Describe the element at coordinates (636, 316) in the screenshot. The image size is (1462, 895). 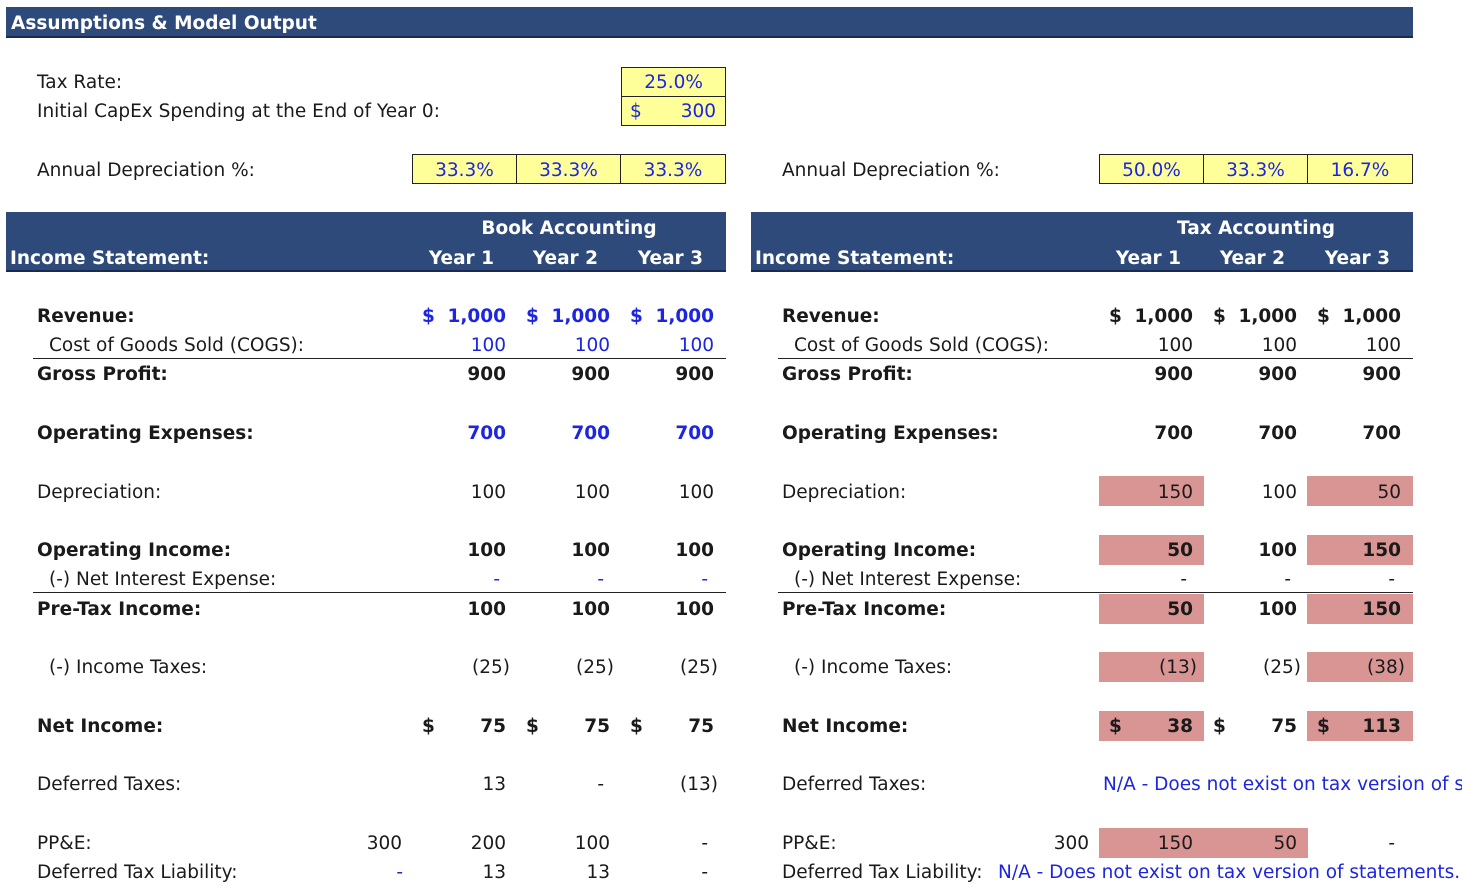
I see `book-revenue-currency-3: $` at that location.